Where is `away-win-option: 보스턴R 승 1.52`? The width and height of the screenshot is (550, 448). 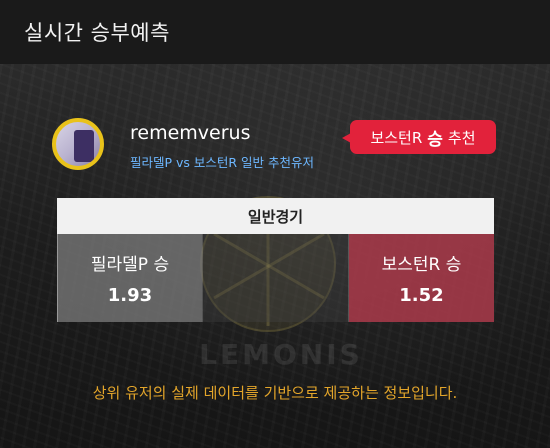 away-win-option: 보스턴R 승 1.52 is located at coordinates (421, 278).